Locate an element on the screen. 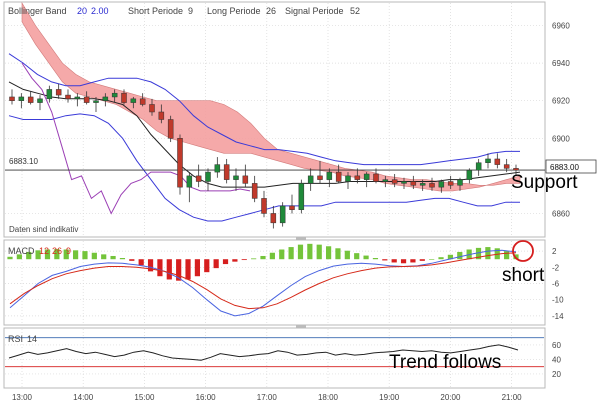 The height and width of the screenshot is (404, 600). x-tick-label: 20:00 is located at coordinates (450, 397).